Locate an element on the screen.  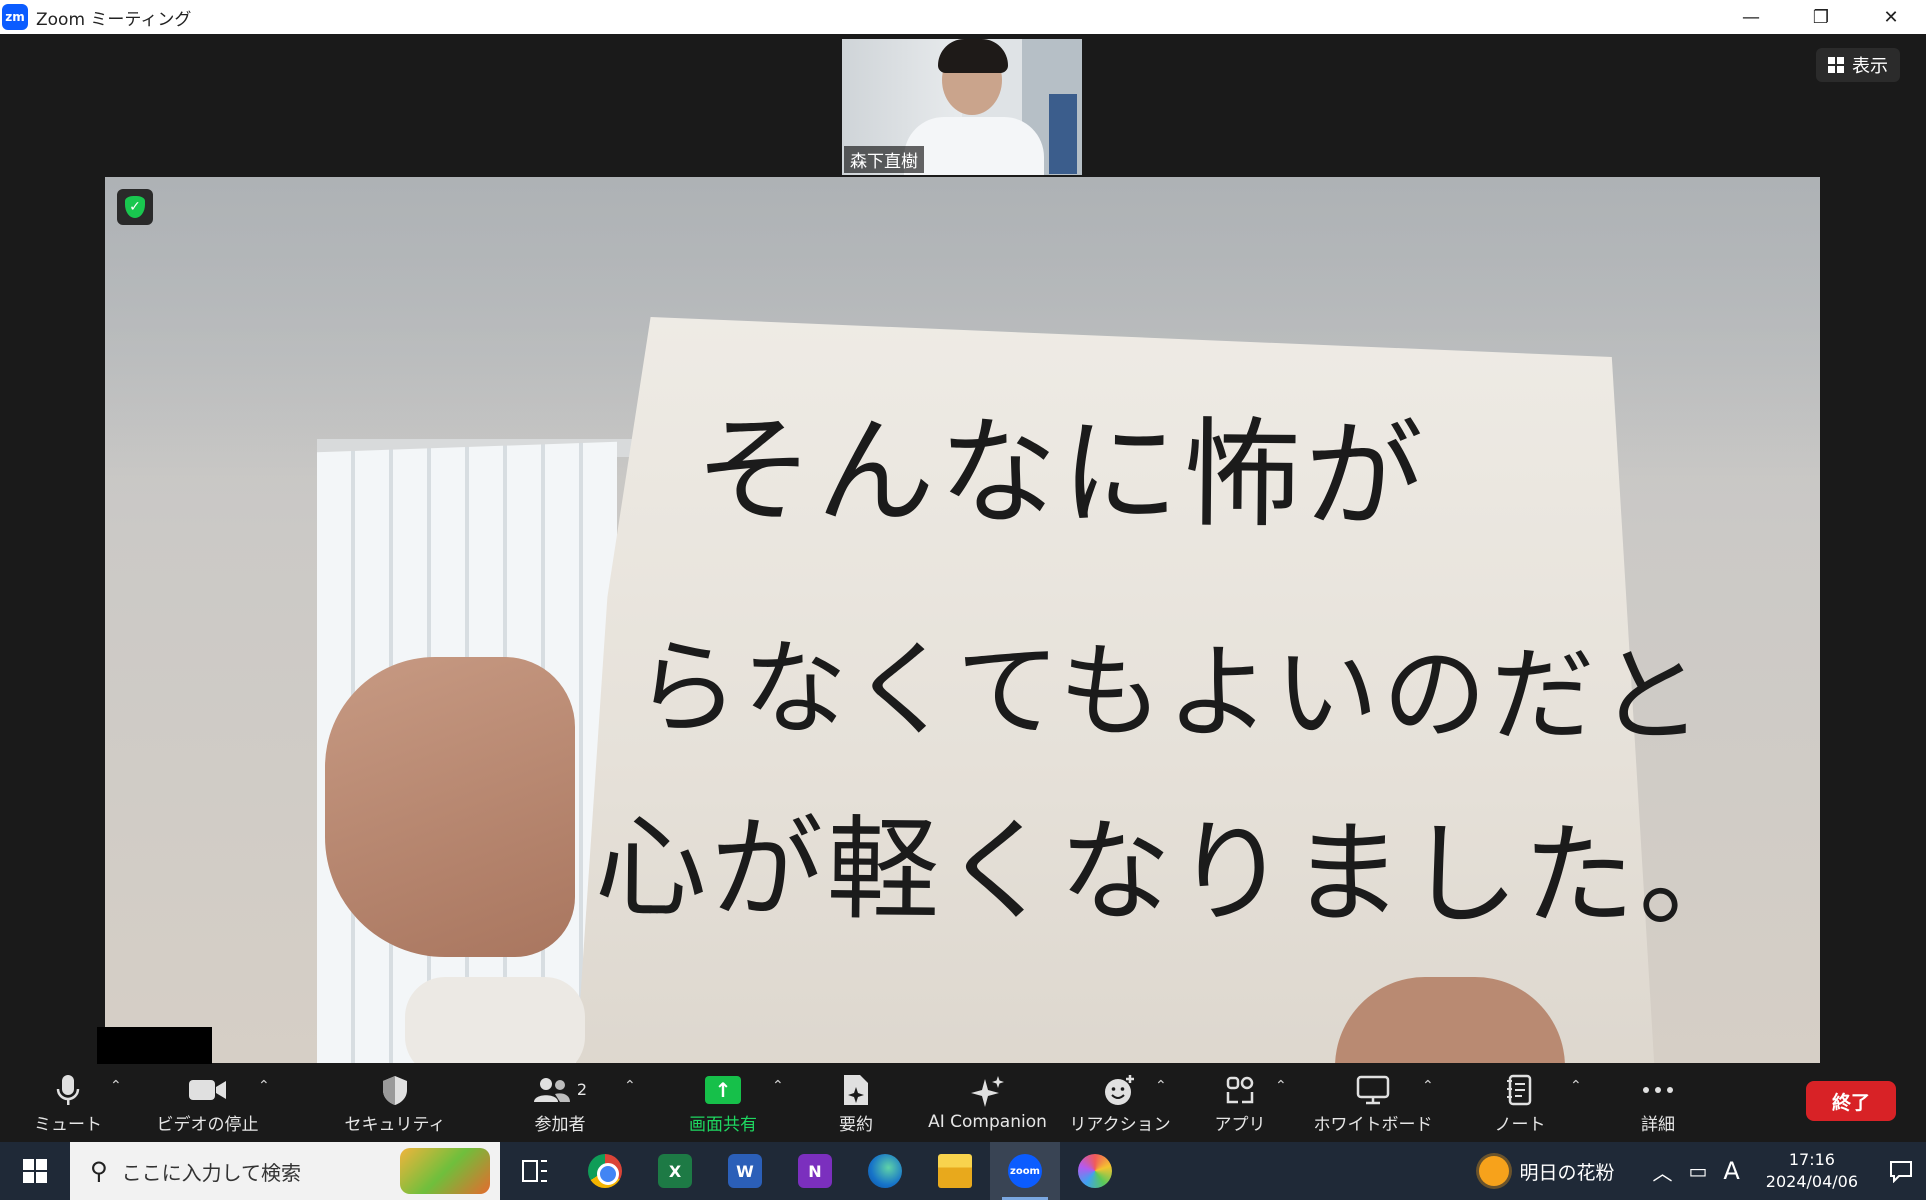
ai-companion-button: AI Companion is located at coordinates (987, 1103).